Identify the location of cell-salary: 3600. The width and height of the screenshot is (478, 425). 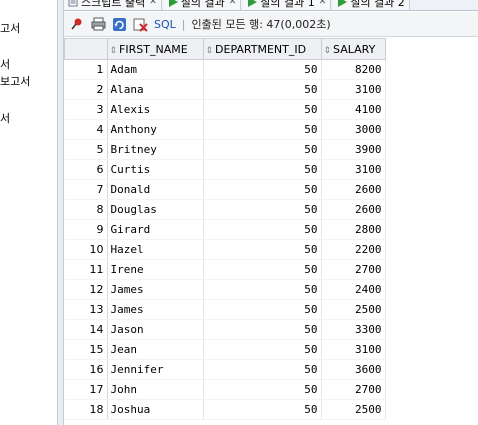
(353, 369).